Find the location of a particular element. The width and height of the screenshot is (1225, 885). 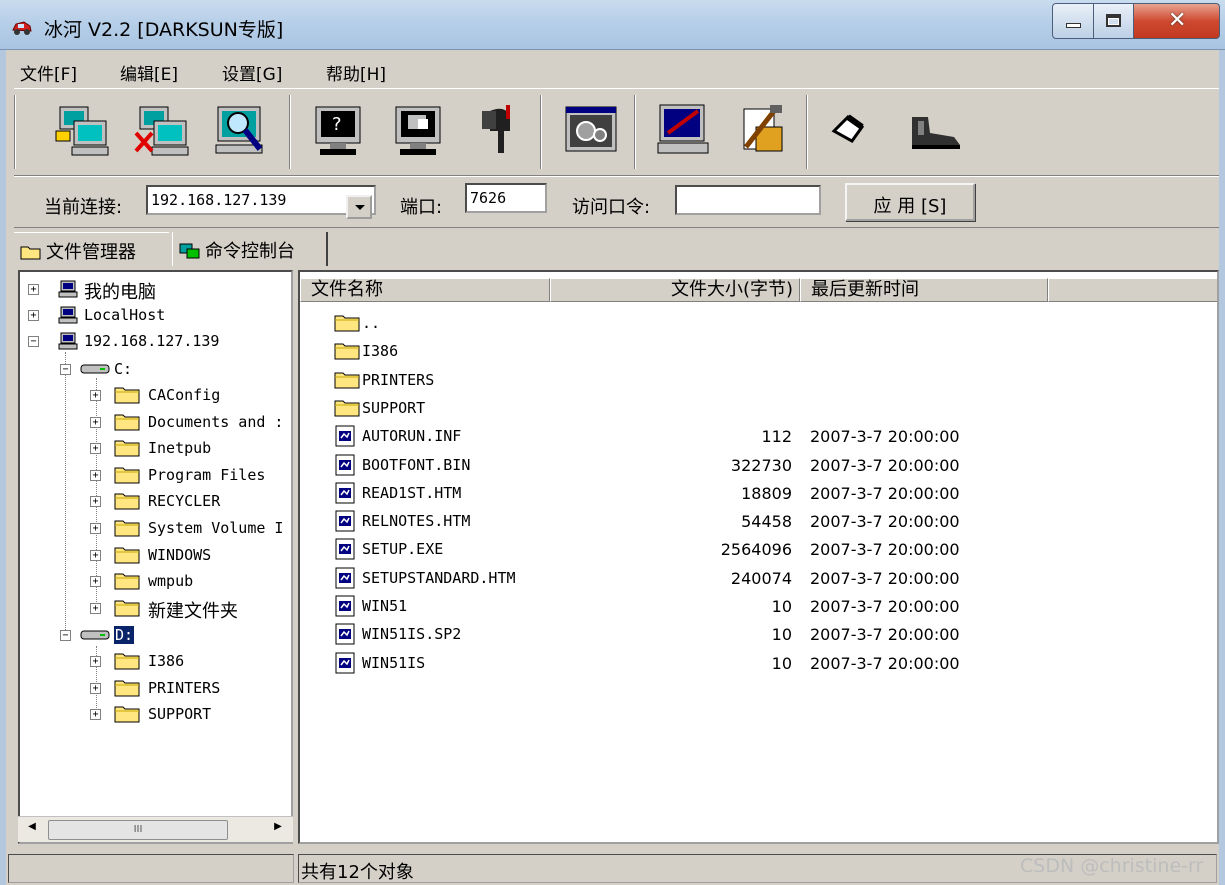

current-connection-field: 192.168.127.139 is located at coordinates (261, 200).